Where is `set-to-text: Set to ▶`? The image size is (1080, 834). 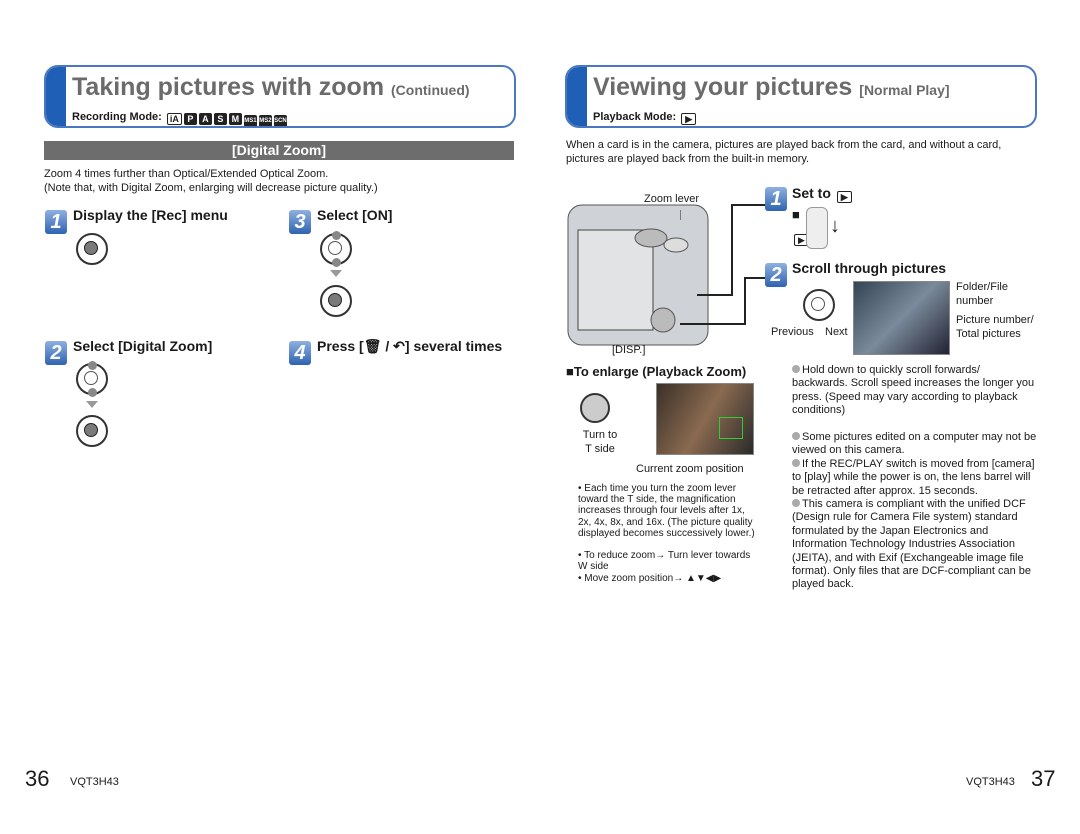 set-to-text: Set to ▶ is located at coordinates (822, 194).